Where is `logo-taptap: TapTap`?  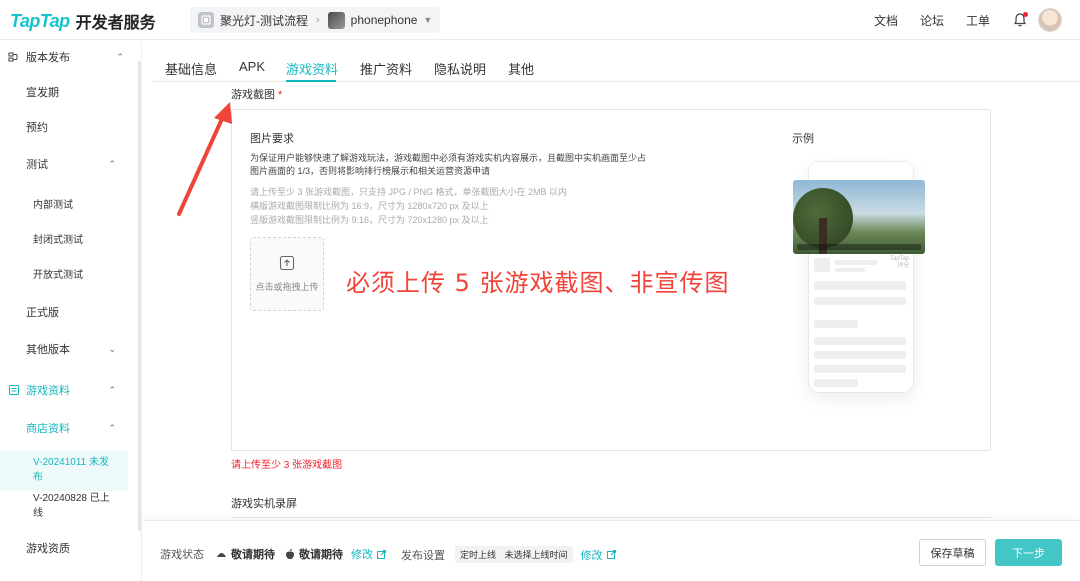
logo-taptap: TapTap is located at coordinates (40, 20).